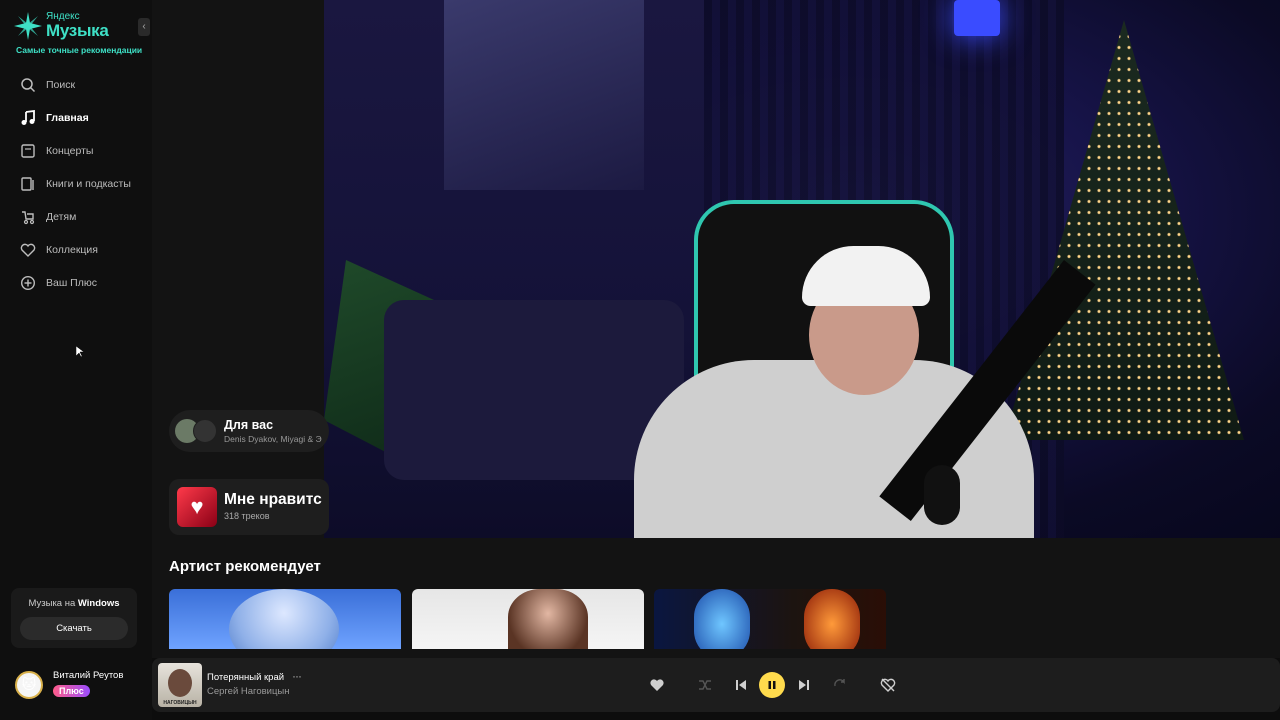  I want to click on user-profile: 🐱 Виталий Реутов Плюс, so click(69, 684).